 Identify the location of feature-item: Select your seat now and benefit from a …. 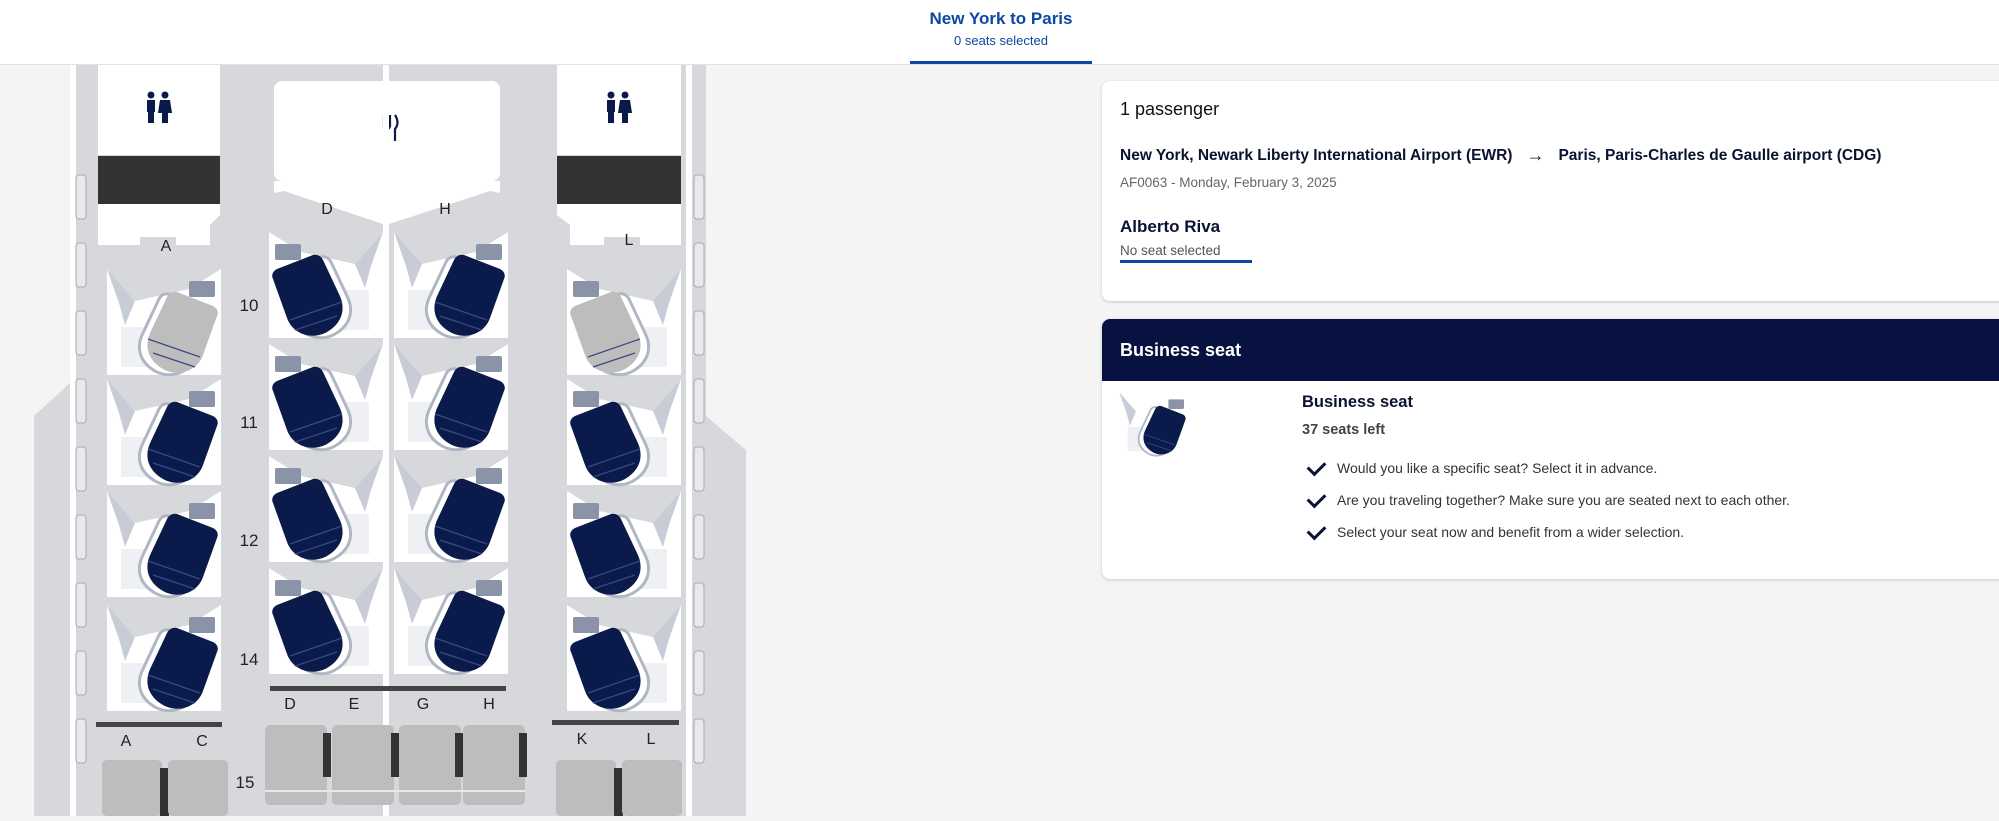
(1493, 530).